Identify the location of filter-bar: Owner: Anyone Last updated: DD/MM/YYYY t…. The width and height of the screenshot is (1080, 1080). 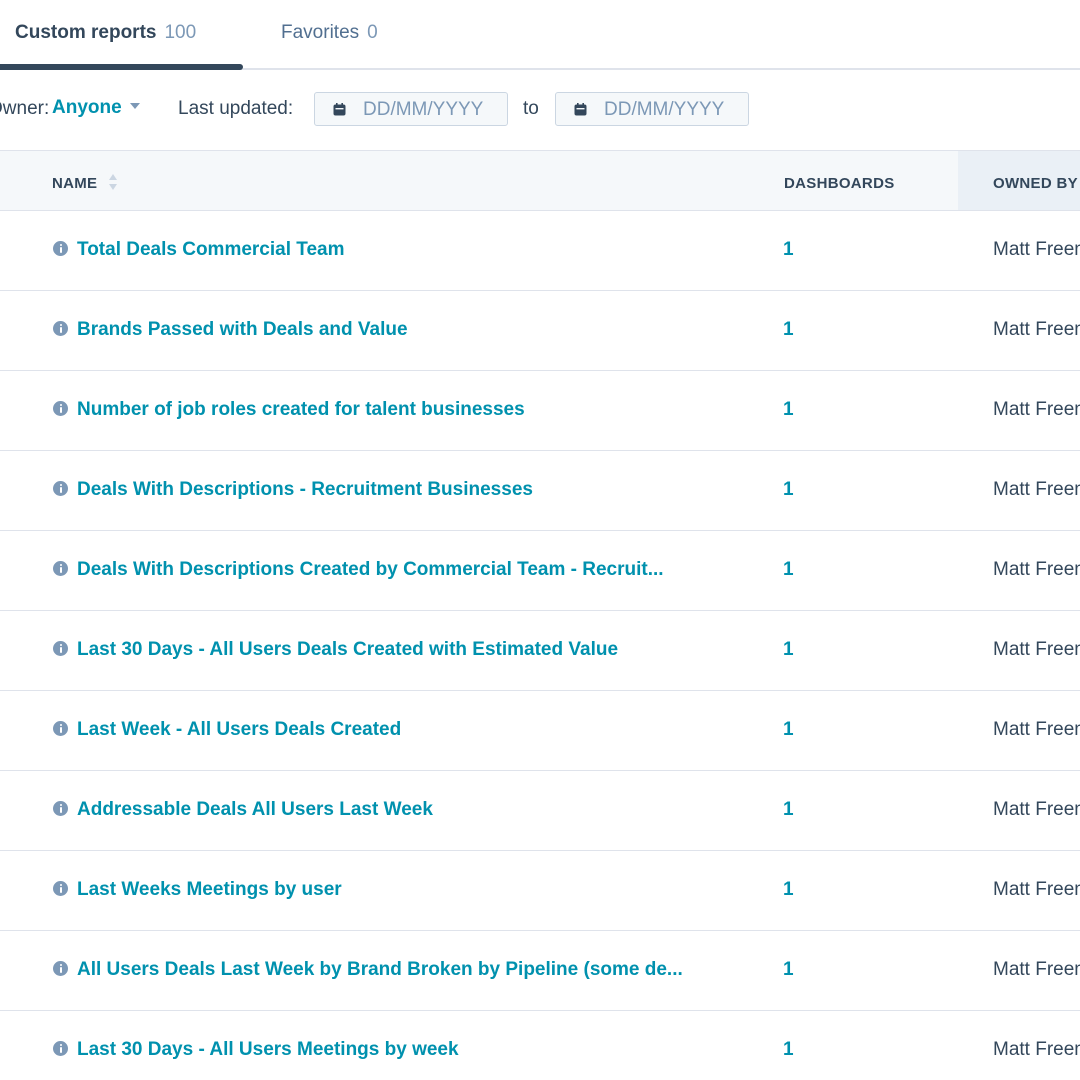
(540, 110).